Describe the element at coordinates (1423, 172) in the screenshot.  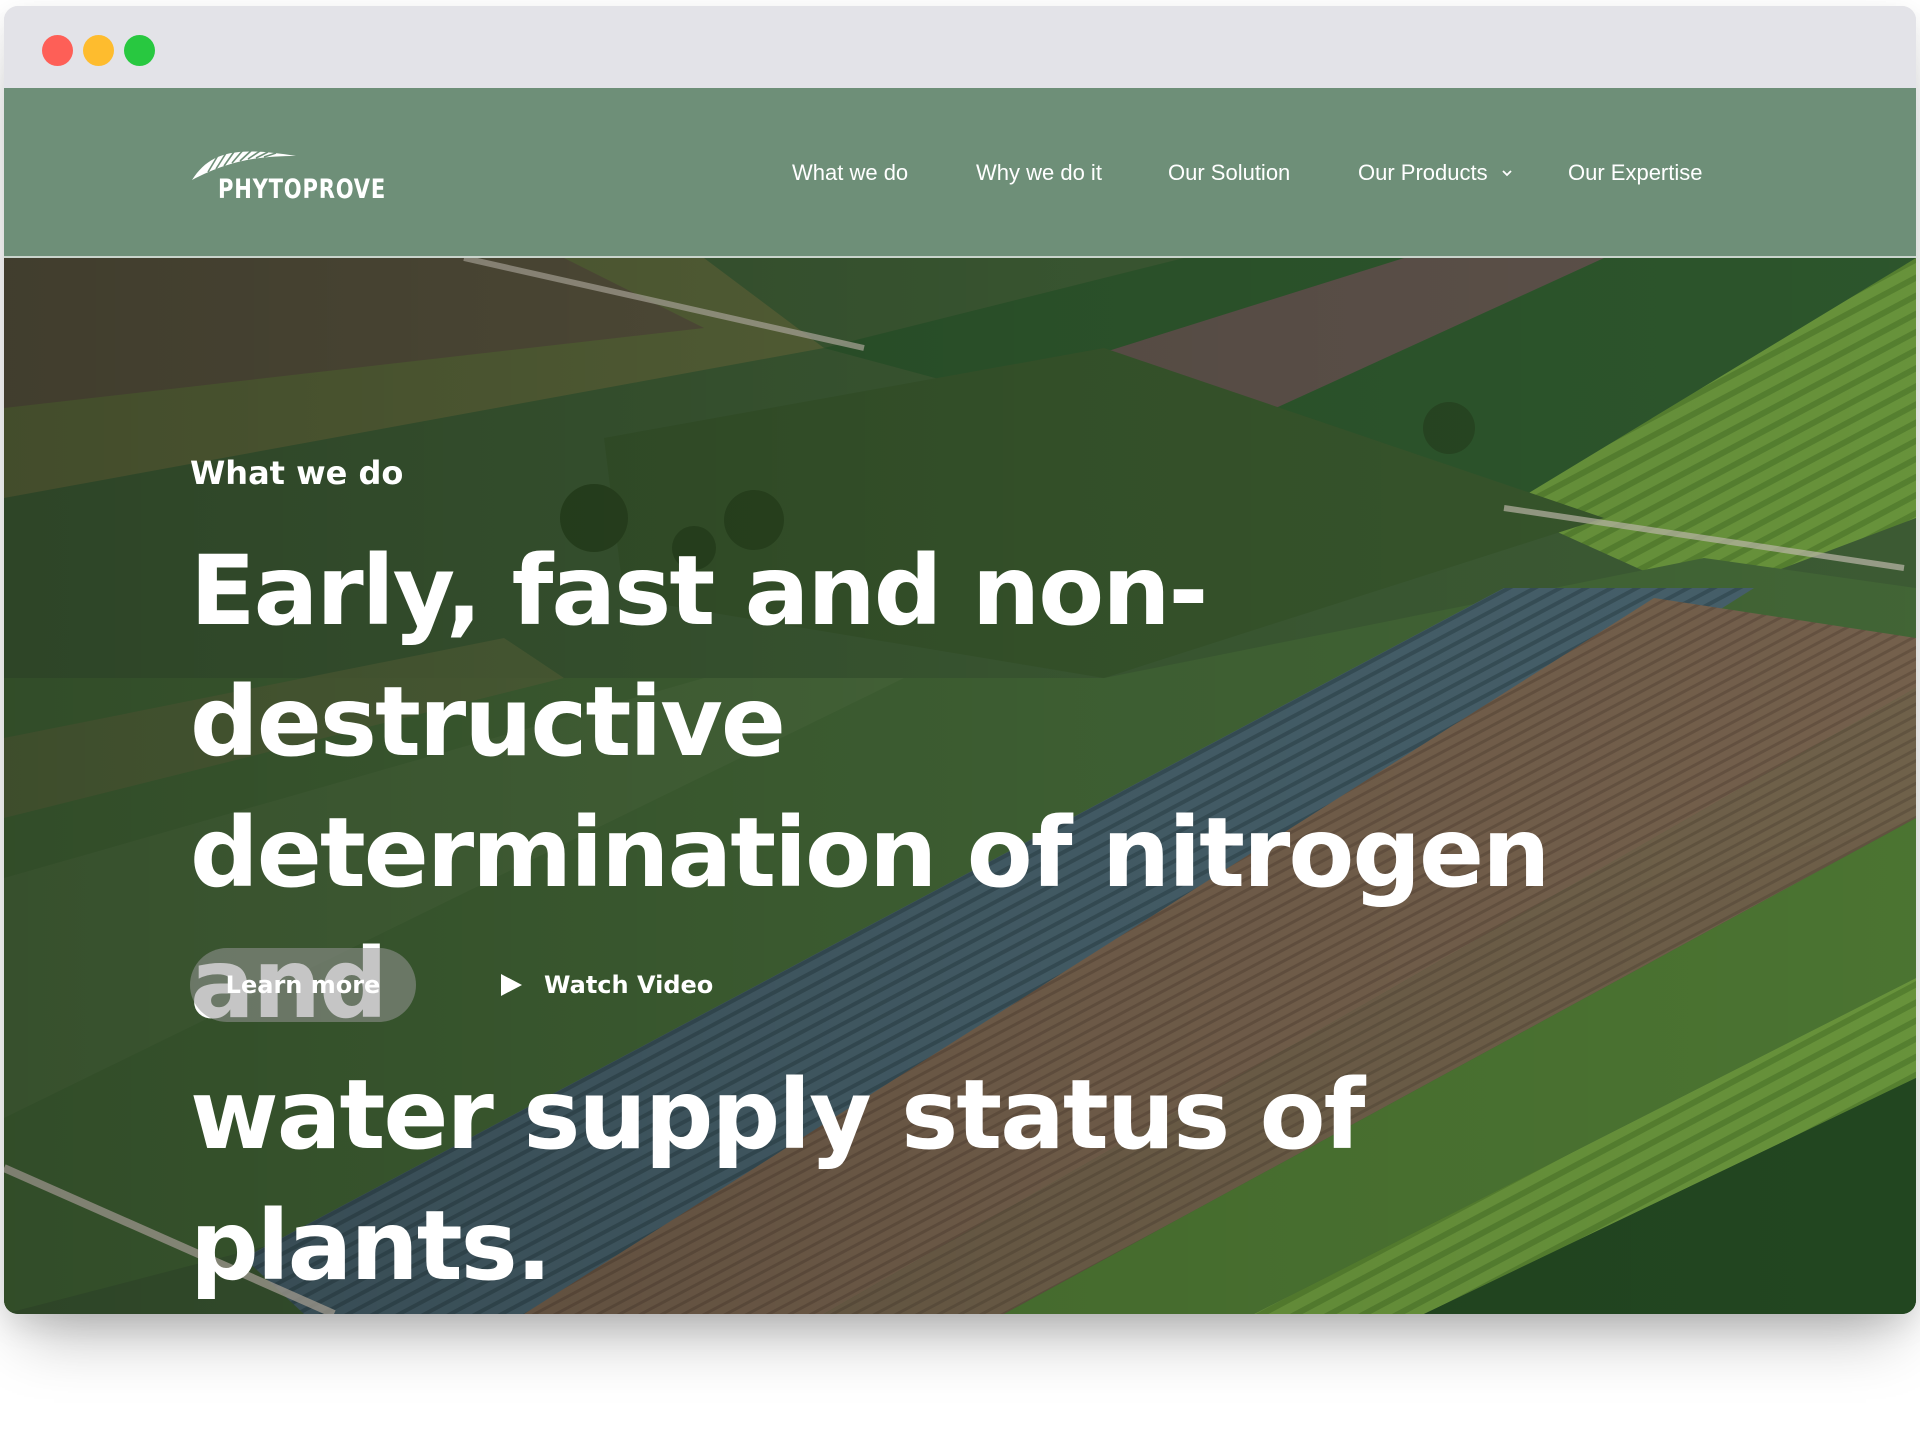
I see `nav-item-label: Our Products` at that location.